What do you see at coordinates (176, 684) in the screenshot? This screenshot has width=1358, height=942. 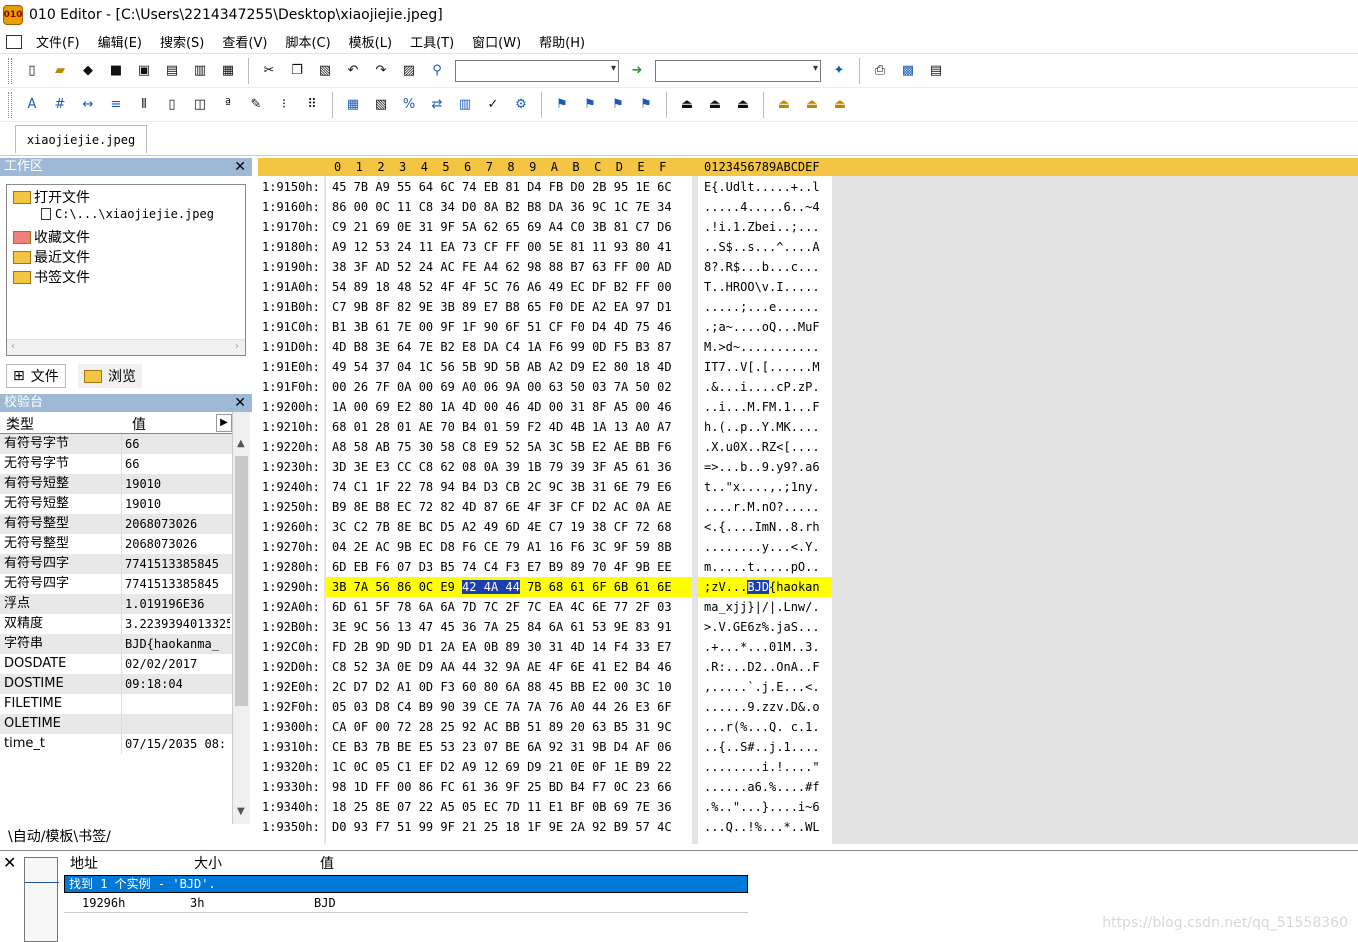 I see `inspector-value: 09:18:04` at bounding box center [176, 684].